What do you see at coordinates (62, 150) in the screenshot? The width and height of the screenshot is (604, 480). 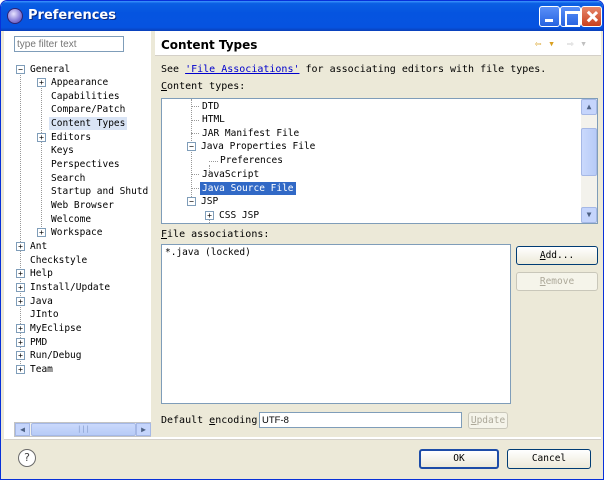 I see `sidebar-item-keys: Keys` at bounding box center [62, 150].